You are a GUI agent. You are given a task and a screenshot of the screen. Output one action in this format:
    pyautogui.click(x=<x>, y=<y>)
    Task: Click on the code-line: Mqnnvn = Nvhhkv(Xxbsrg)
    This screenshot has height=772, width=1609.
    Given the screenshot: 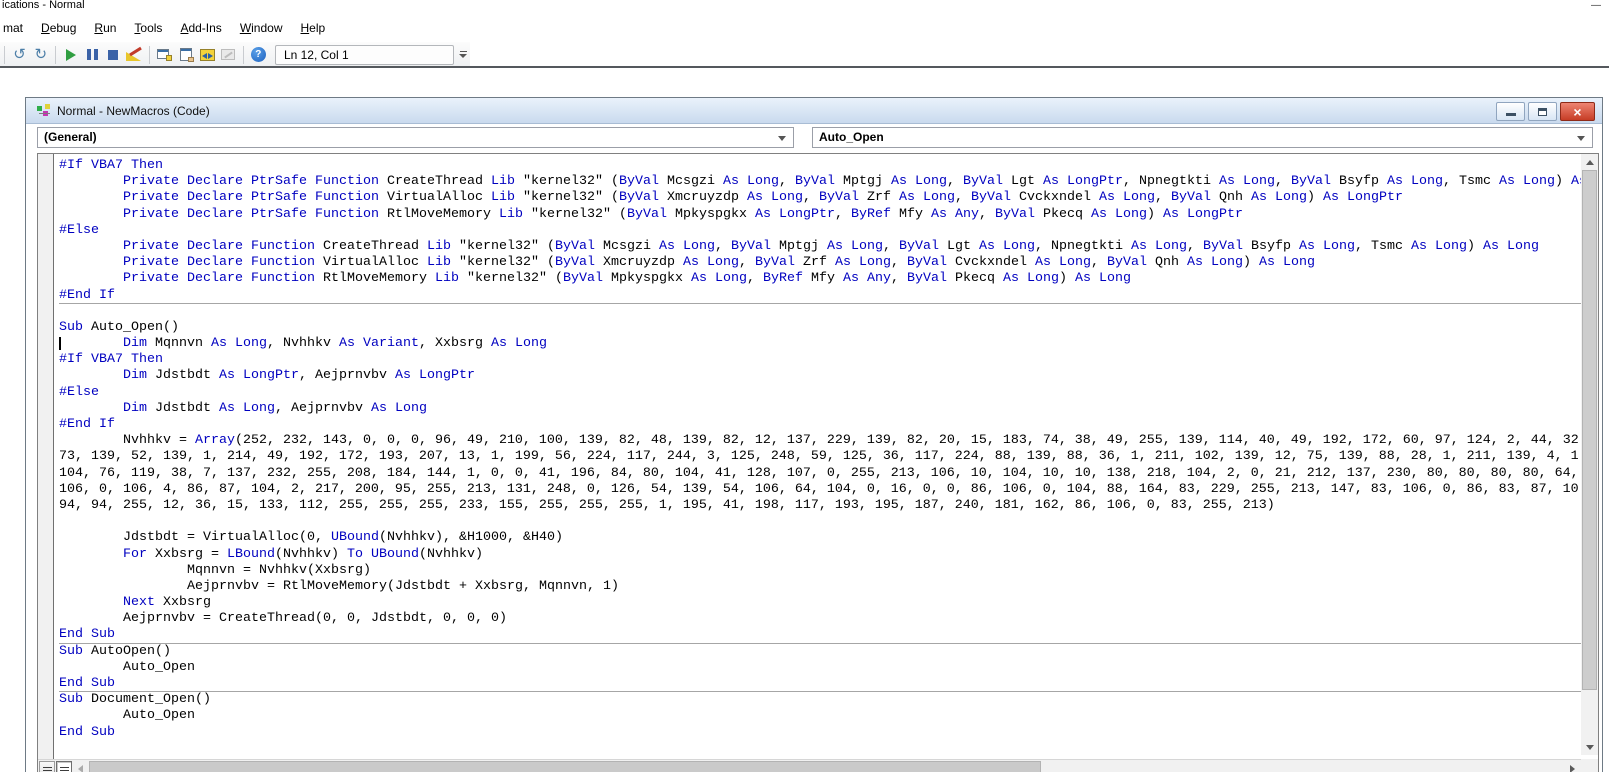 What is the action you would take?
    pyautogui.click(x=820, y=571)
    